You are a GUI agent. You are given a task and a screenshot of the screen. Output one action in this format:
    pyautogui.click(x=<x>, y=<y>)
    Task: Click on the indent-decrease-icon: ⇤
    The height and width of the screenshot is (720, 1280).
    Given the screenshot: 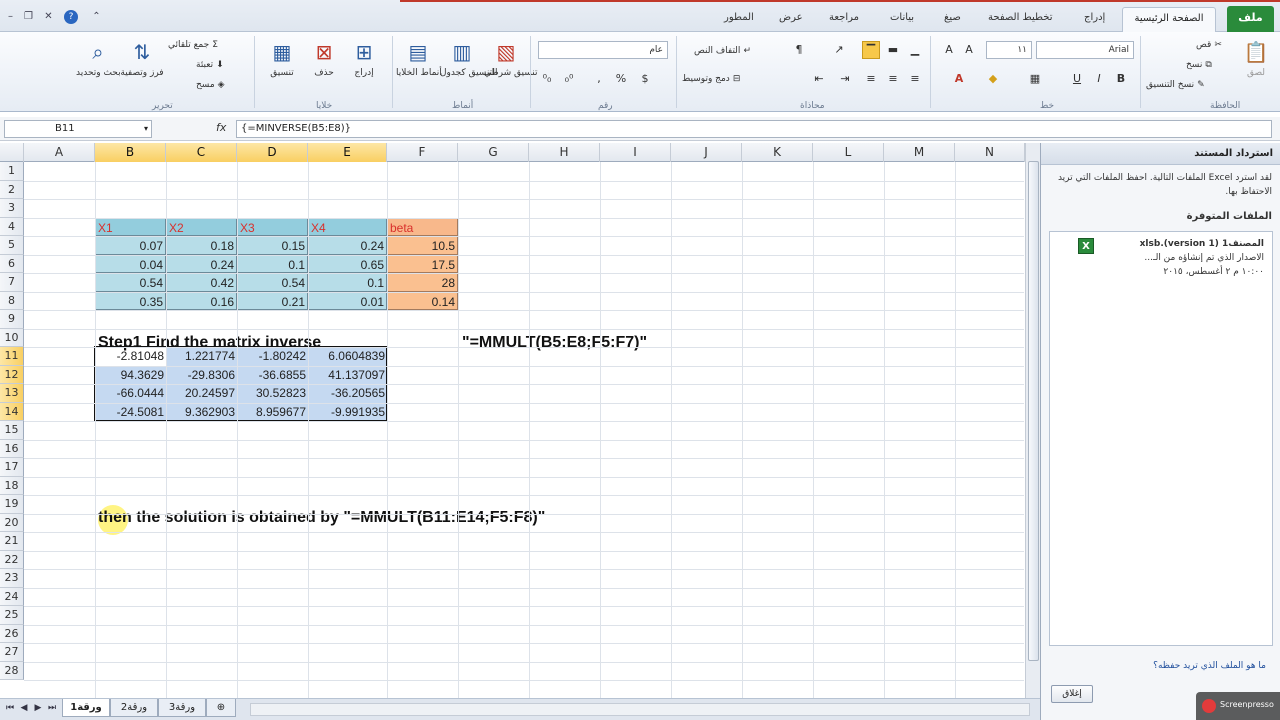 What is the action you would take?
    pyautogui.click(x=819, y=79)
    